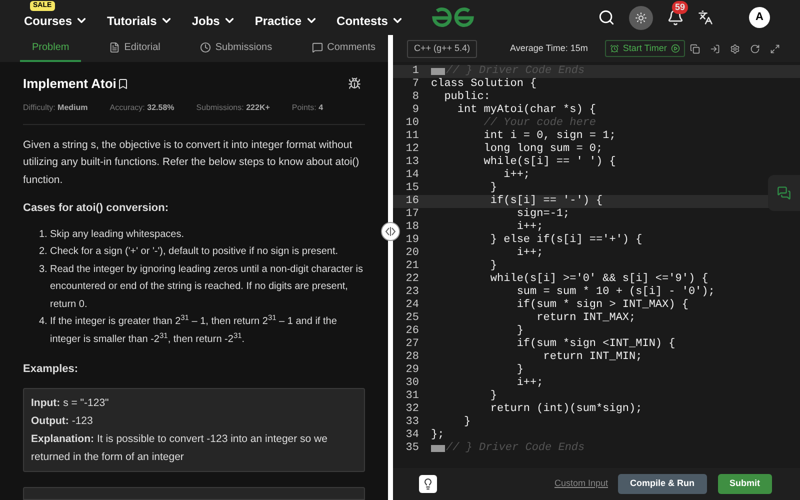 Image resolution: width=800 pixels, height=500 pixels. I want to click on line-number: 1, so click(415, 71).